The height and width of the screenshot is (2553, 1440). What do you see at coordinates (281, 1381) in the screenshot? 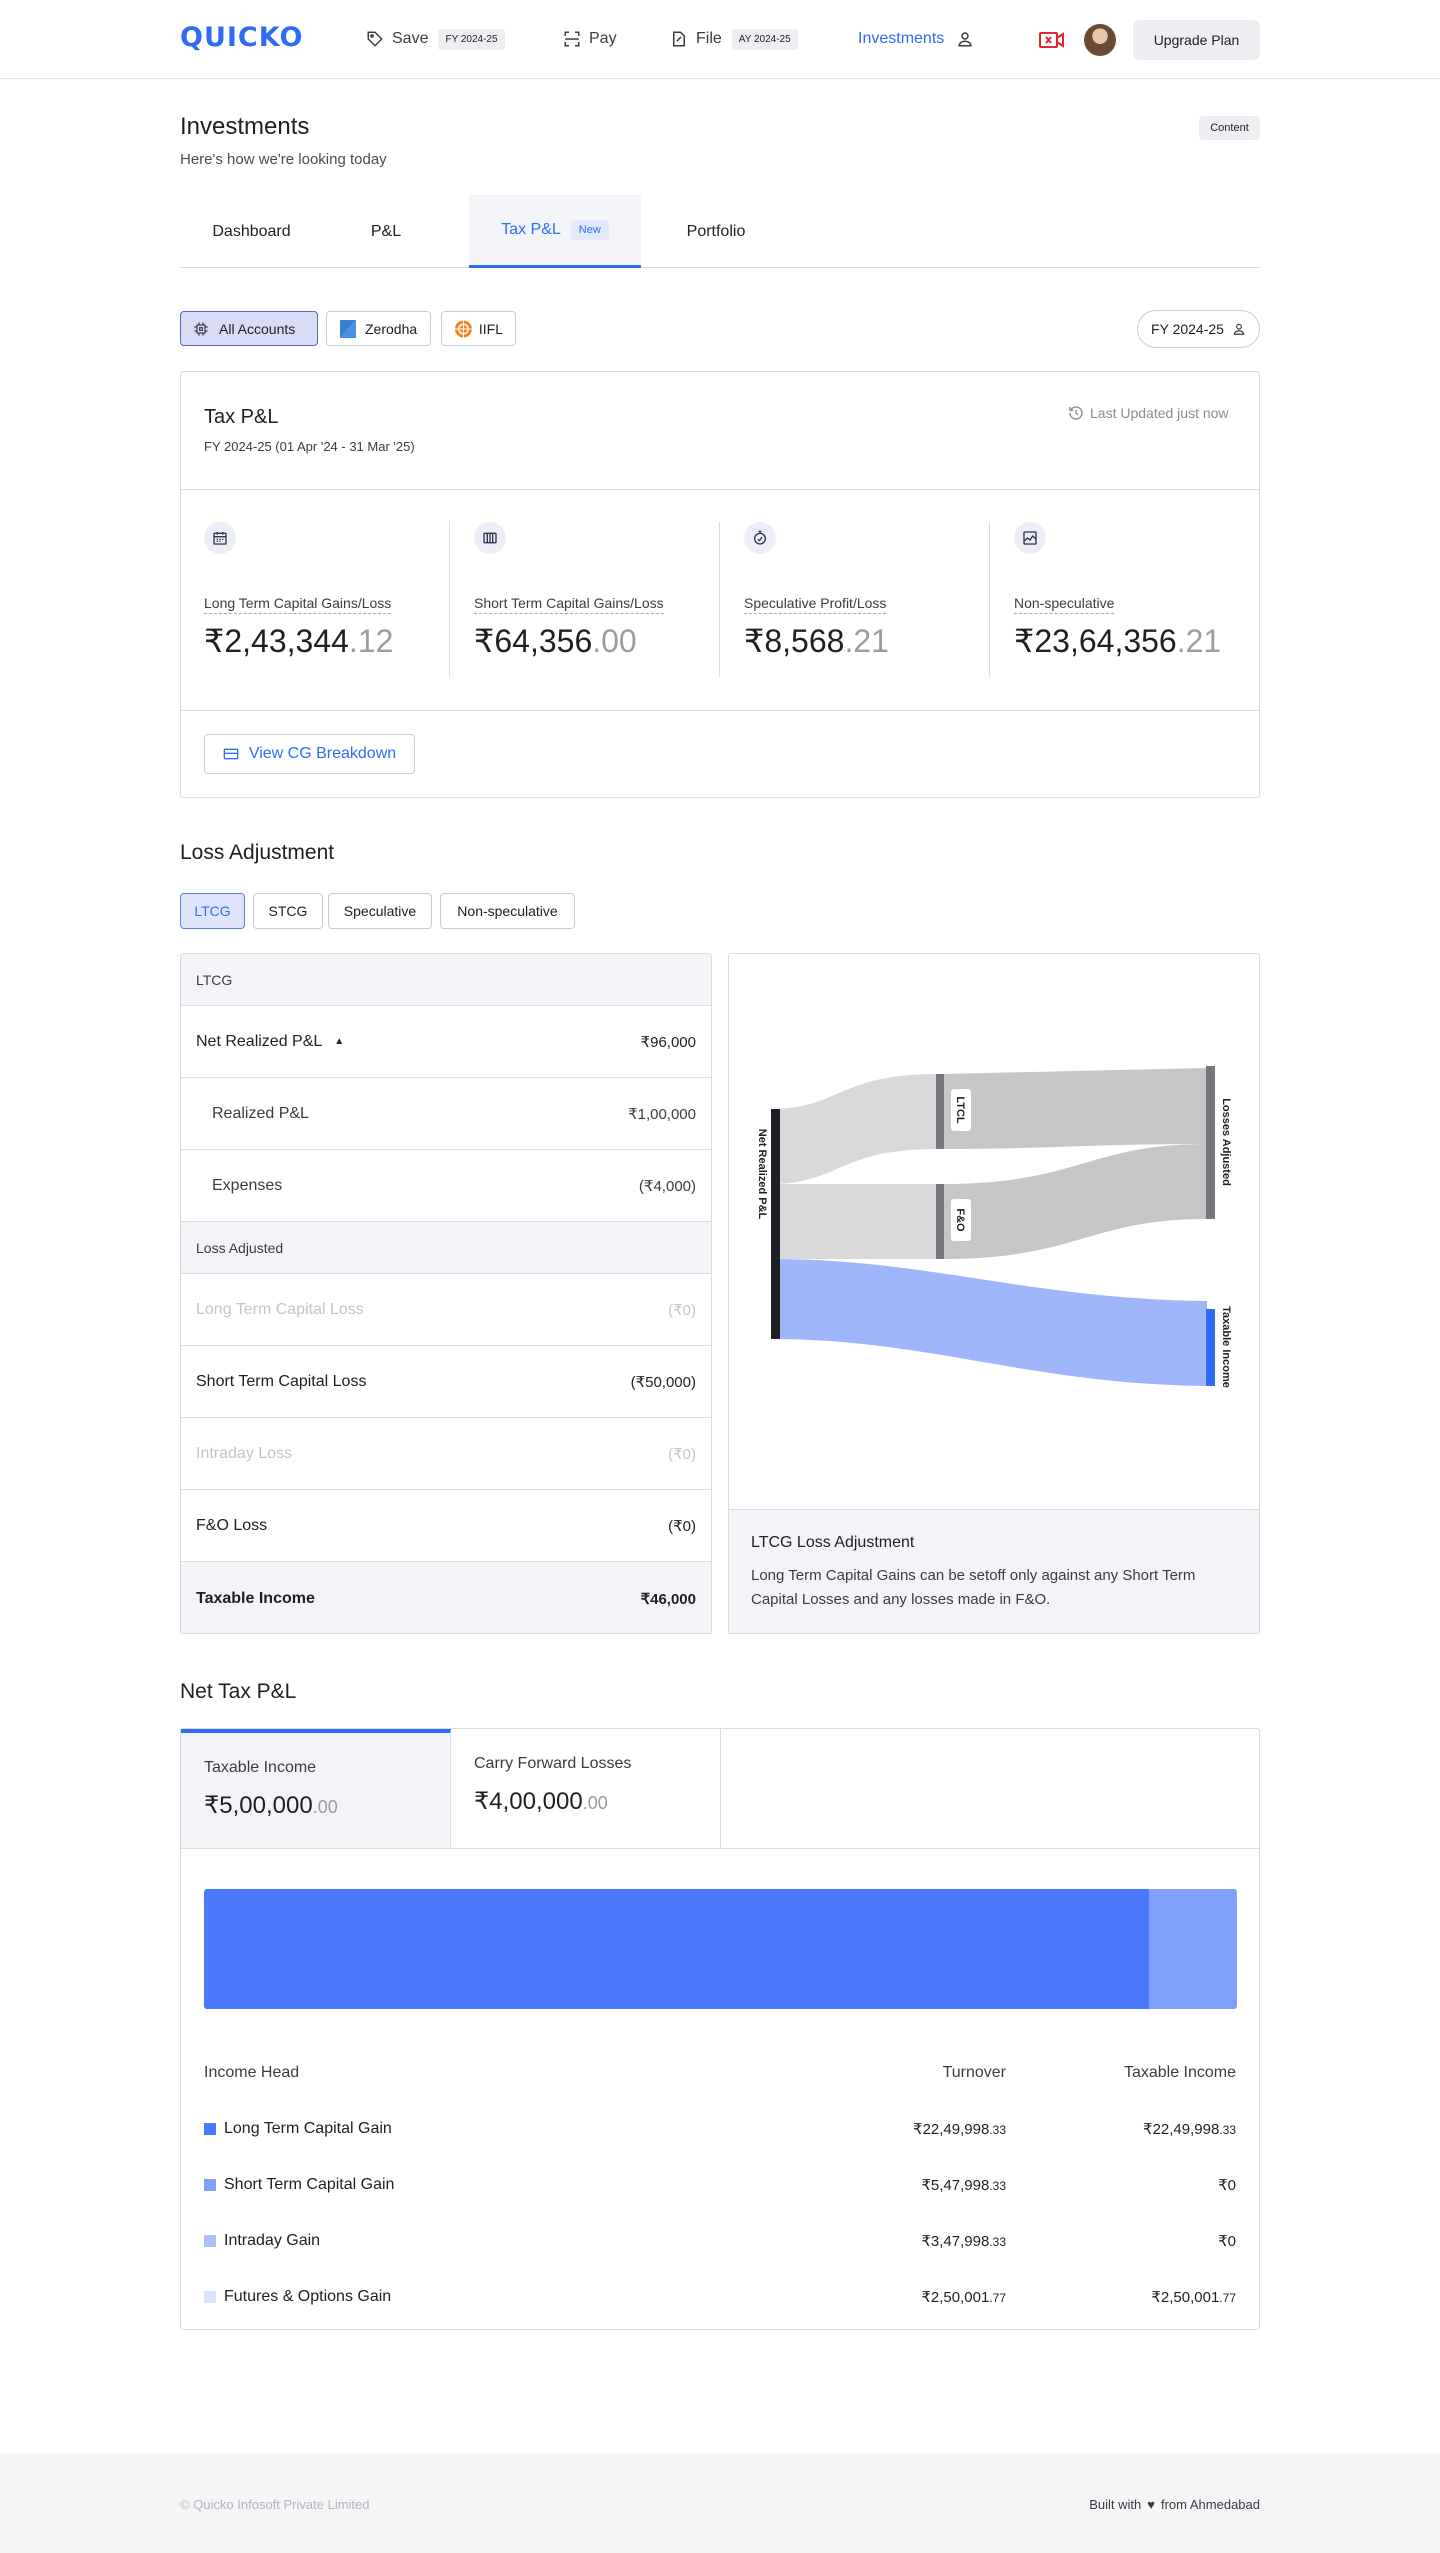
I see `stcl-label: Short Term Capital Loss` at bounding box center [281, 1381].